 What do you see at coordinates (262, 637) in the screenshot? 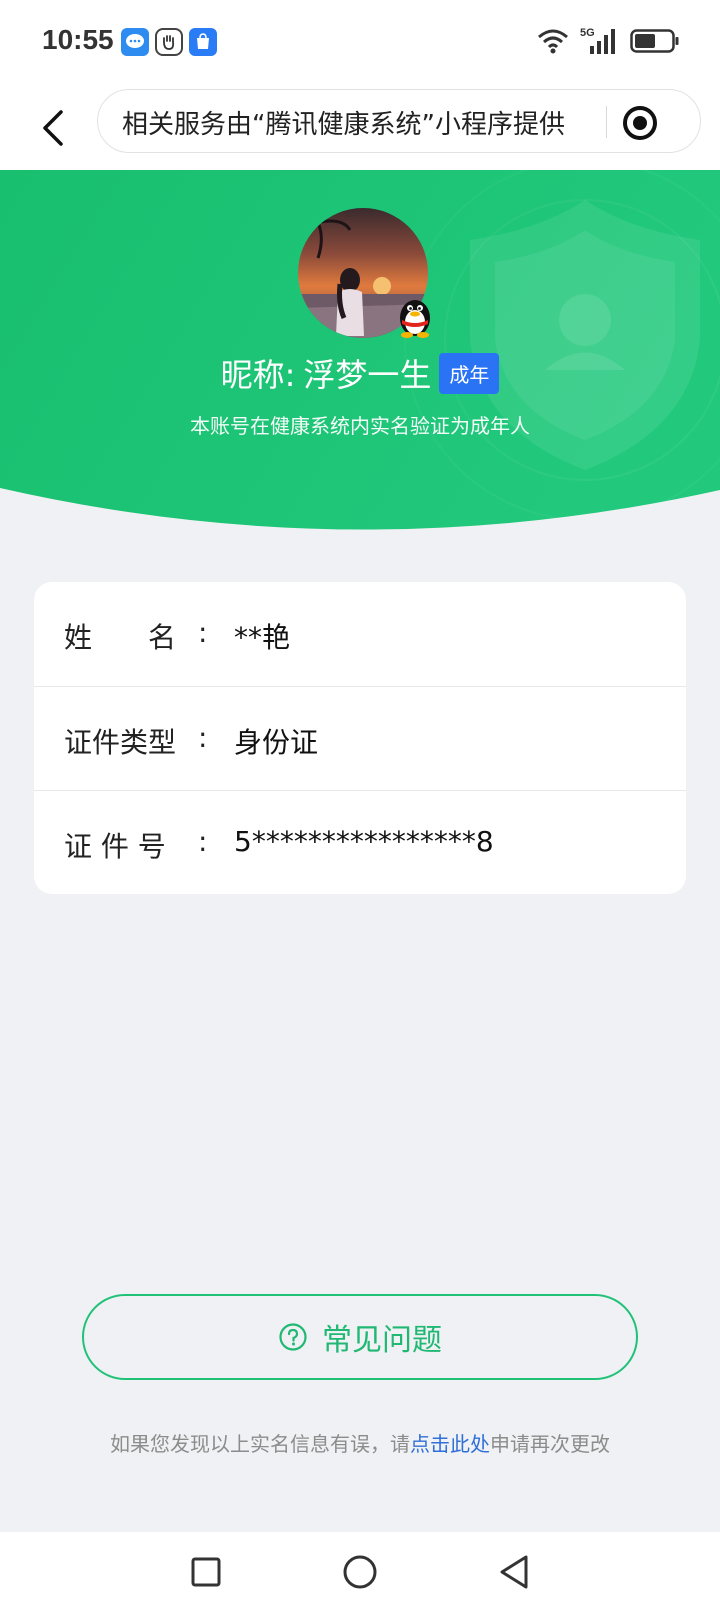
I see `name-value: **艳` at bounding box center [262, 637].